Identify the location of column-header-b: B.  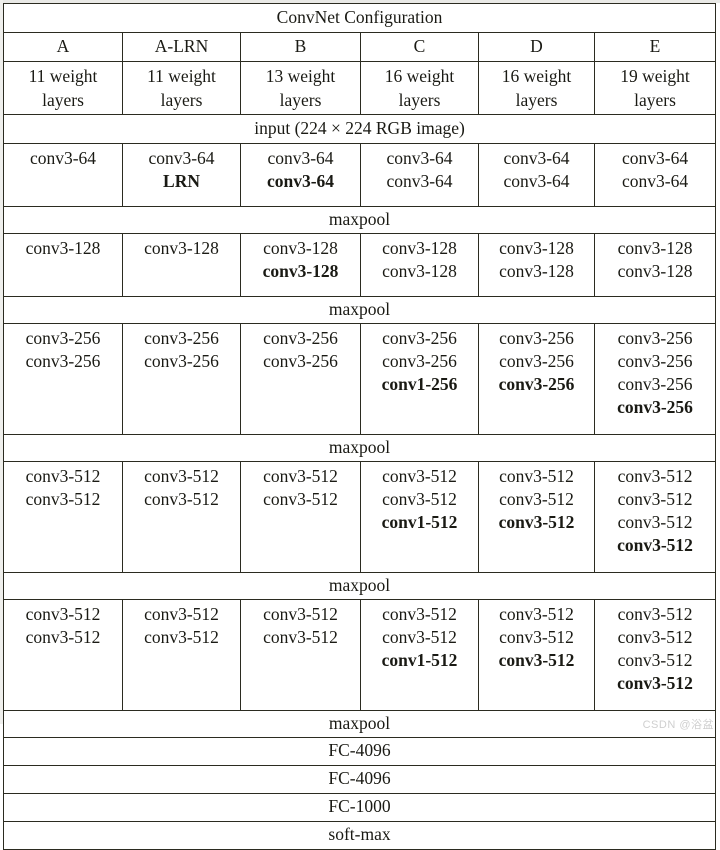
(300, 47).